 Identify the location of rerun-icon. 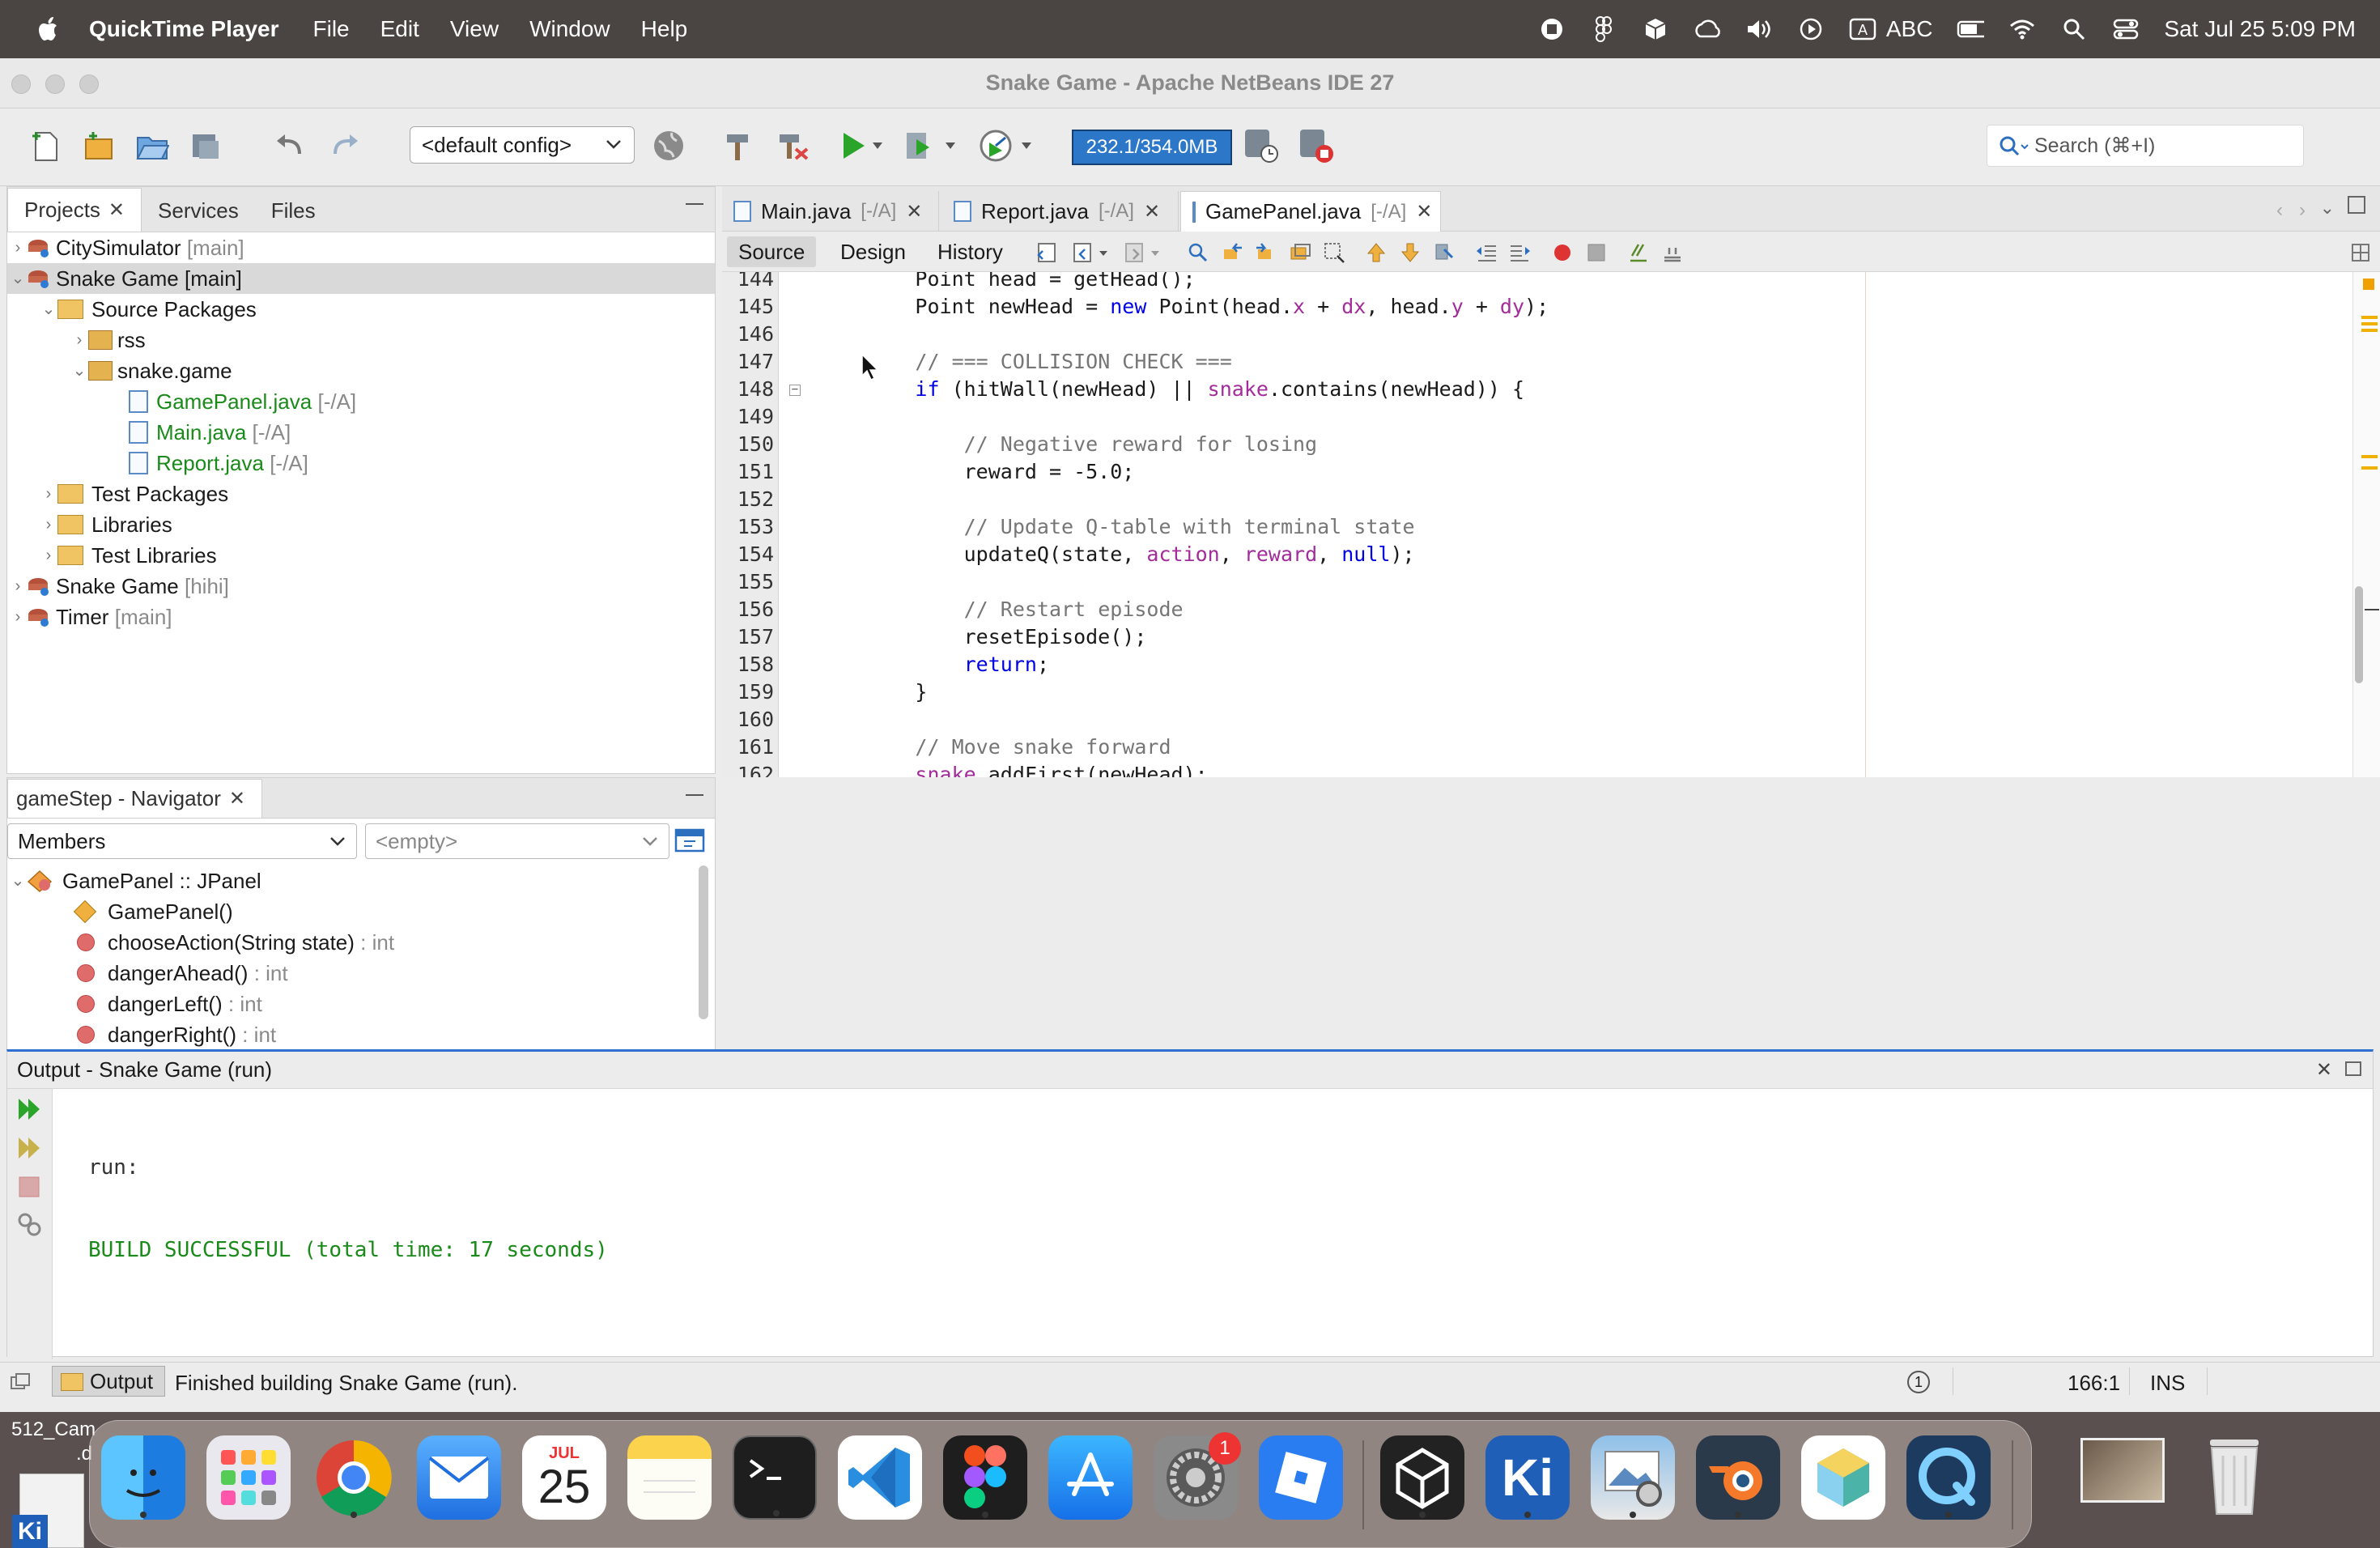
(29, 1109).